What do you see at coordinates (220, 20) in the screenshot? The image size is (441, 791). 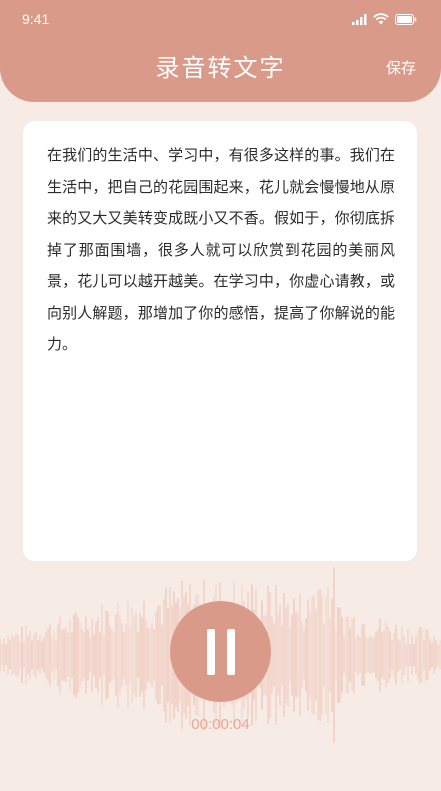 I see `status-bar: 9:41` at bounding box center [220, 20].